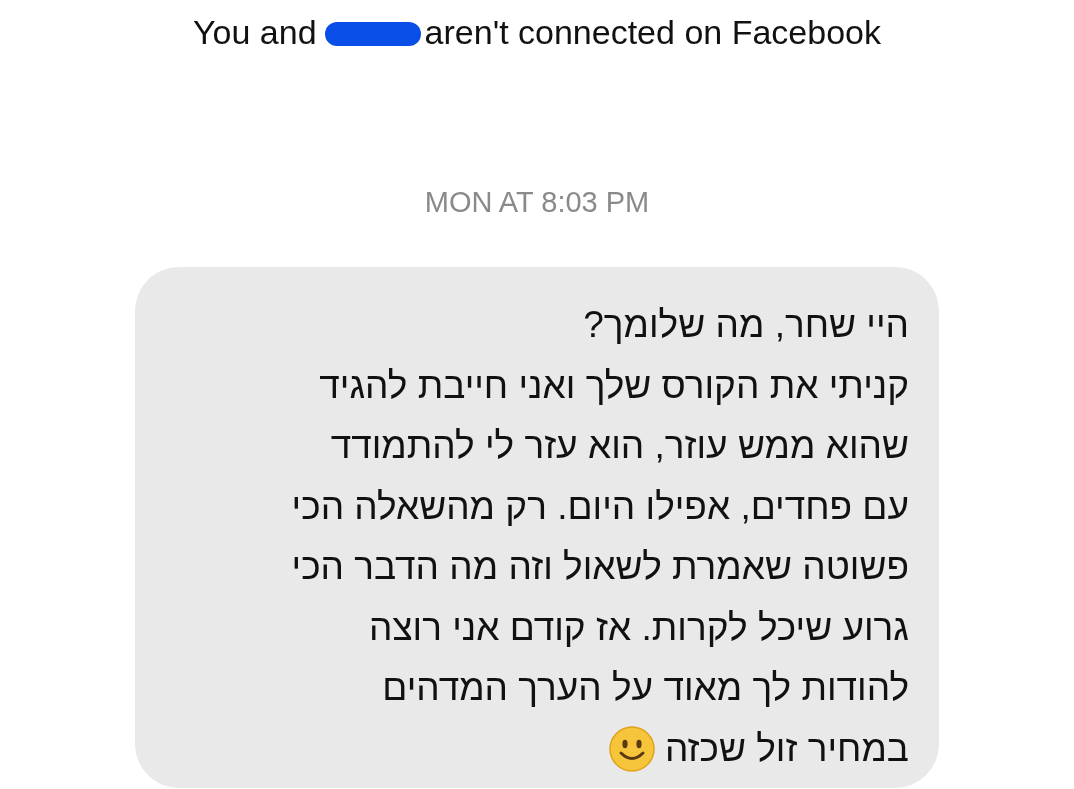 This screenshot has height=789, width=1074. I want to click on notice-text: aren't connected on Facebook, so click(652, 32).